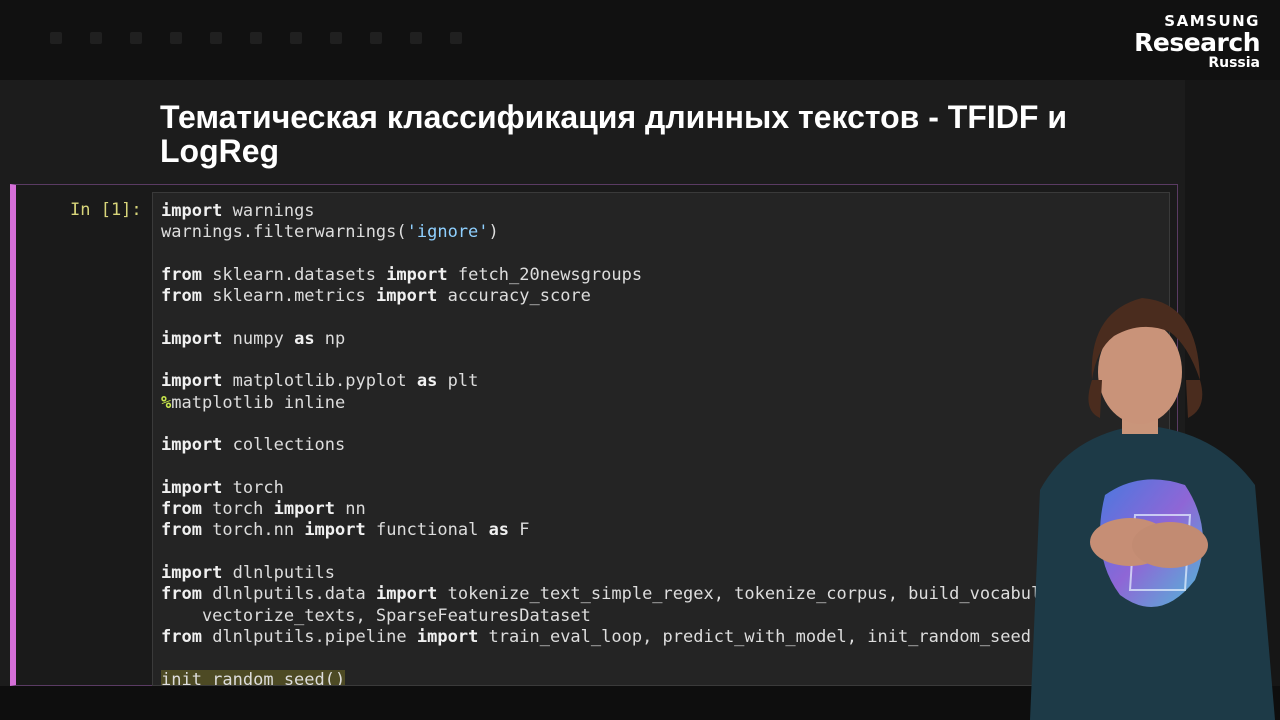 The height and width of the screenshot is (720, 1280). What do you see at coordinates (216, 38) in the screenshot?
I see `paste-icon` at bounding box center [216, 38].